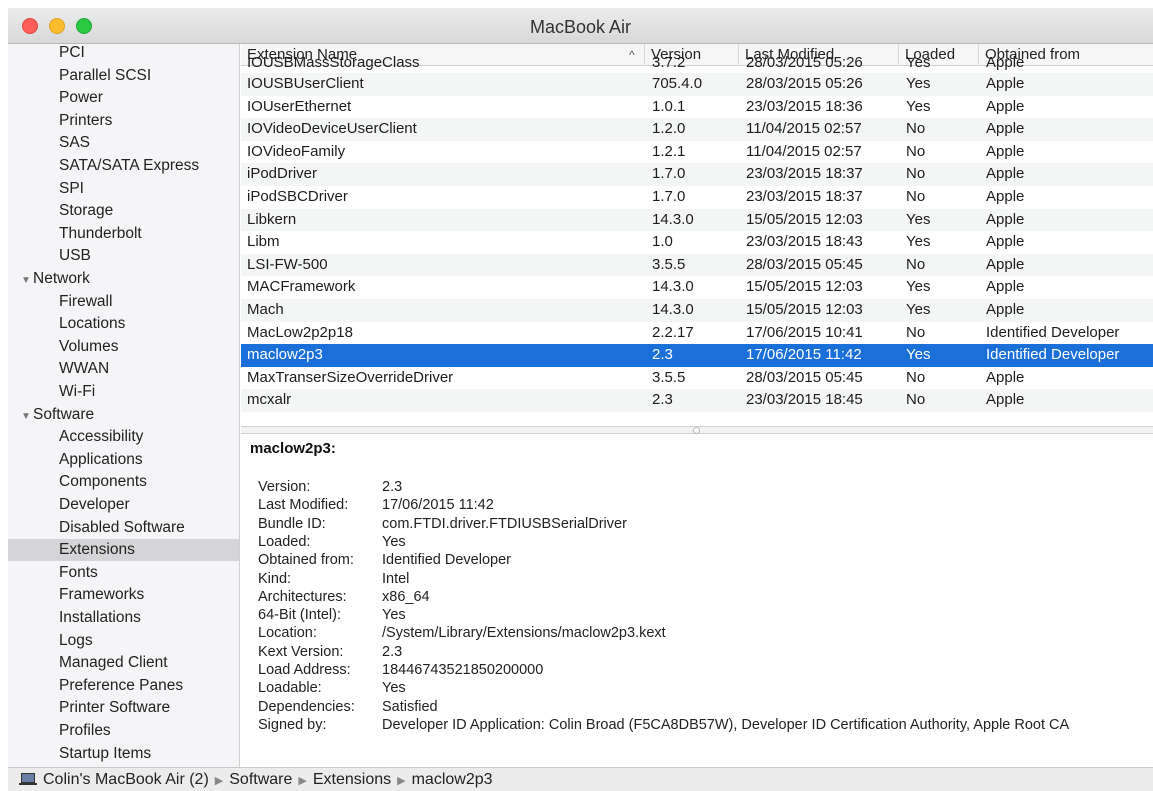  What do you see at coordinates (123, 754) in the screenshot?
I see `sidebar-item-startup-items: Startup Items` at bounding box center [123, 754].